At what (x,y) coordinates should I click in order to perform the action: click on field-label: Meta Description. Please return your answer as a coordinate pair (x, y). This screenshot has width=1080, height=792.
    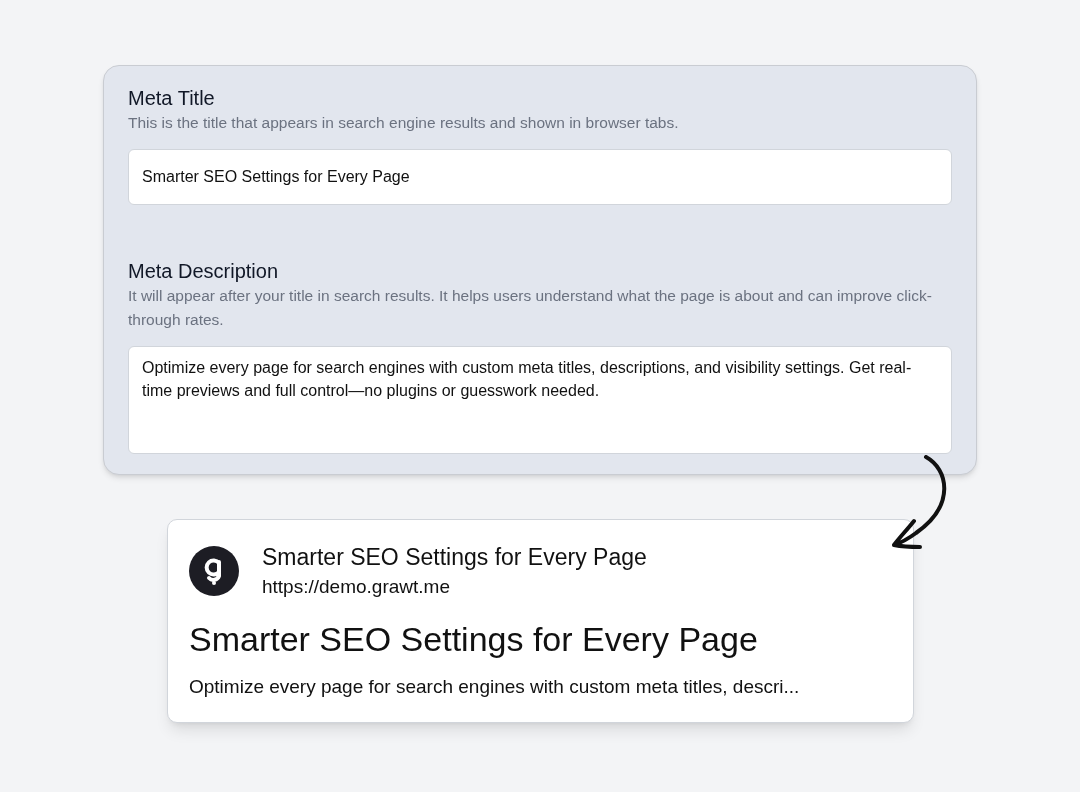
    Looking at the image, I should click on (204, 271).